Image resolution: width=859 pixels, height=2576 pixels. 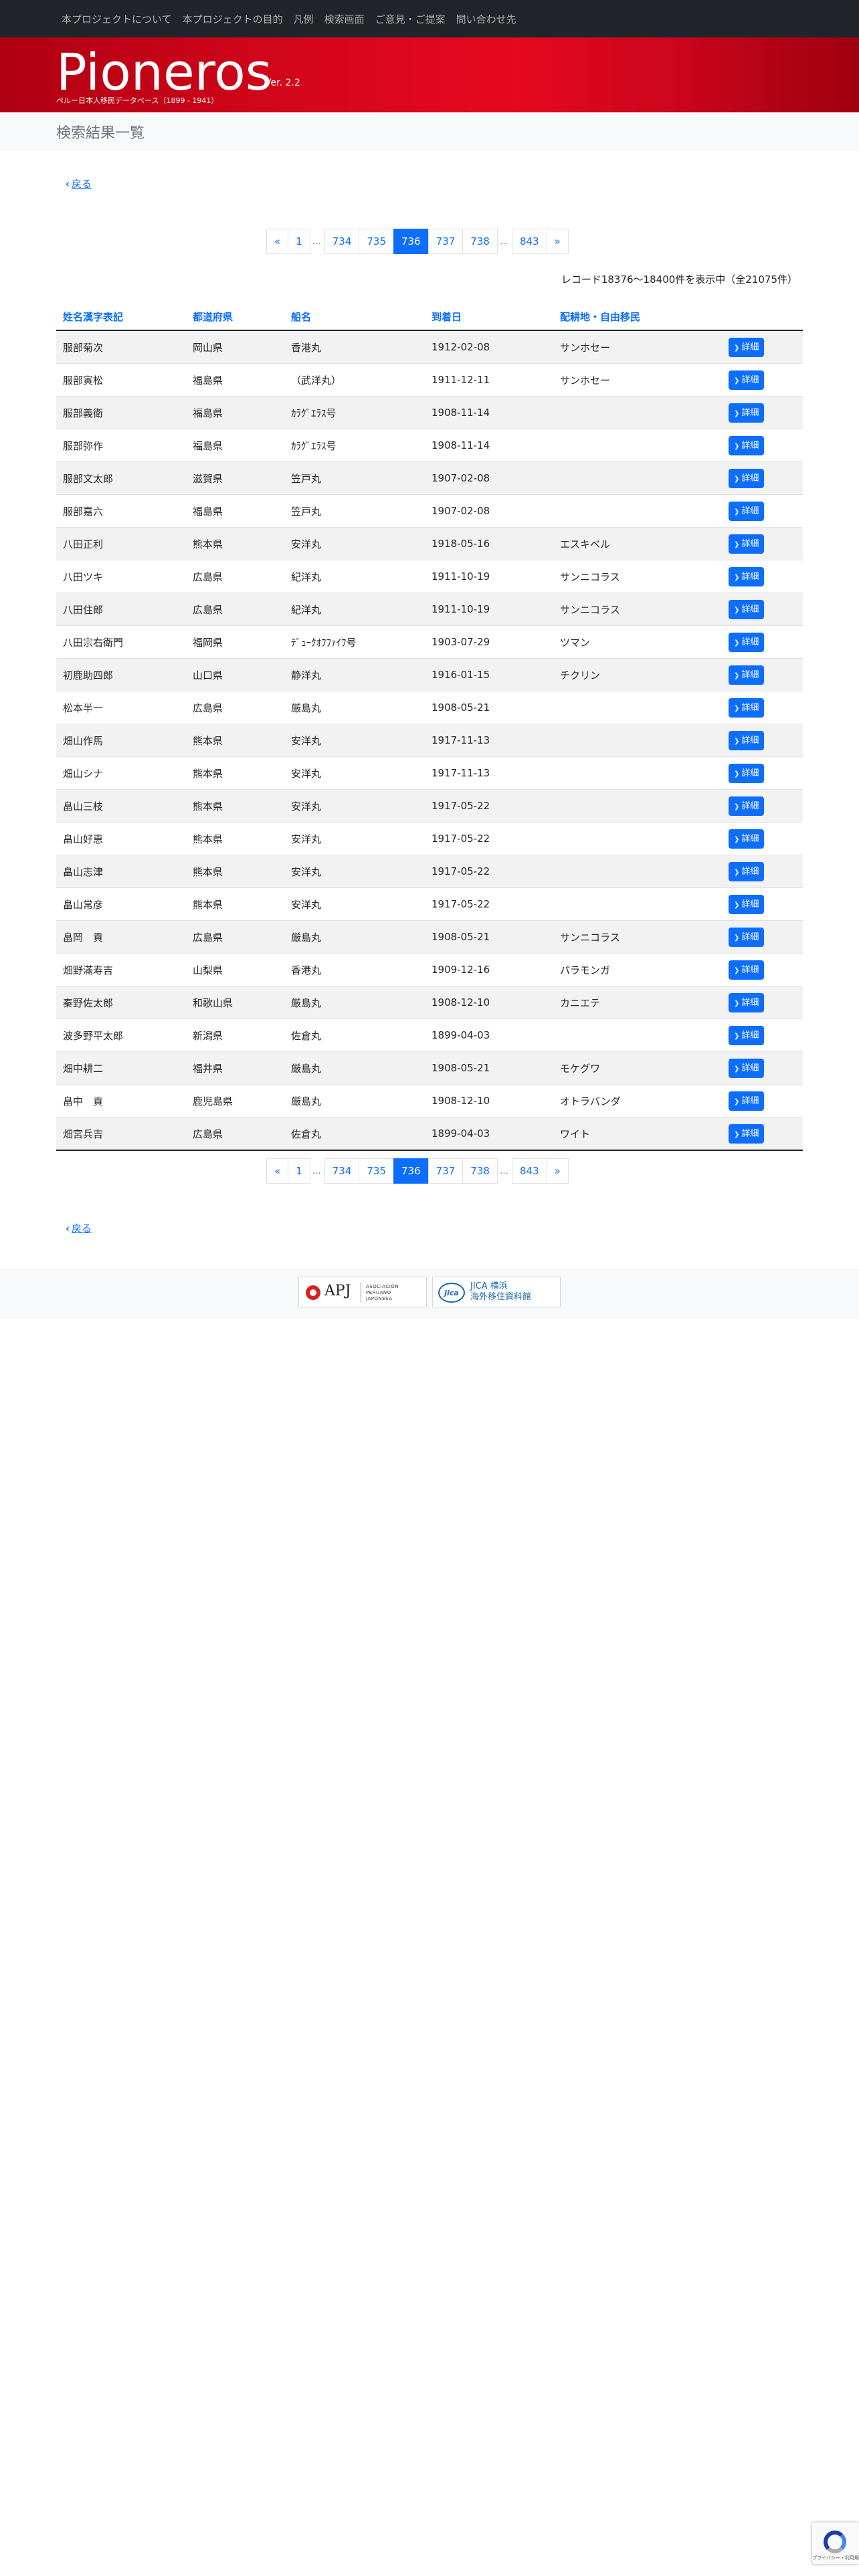 What do you see at coordinates (362, 1292) in the screenshot?
I see `apj-logo: APJ ASOCIACIÓN PERUANO JAPONESA` at bounding box center [362, 1292].